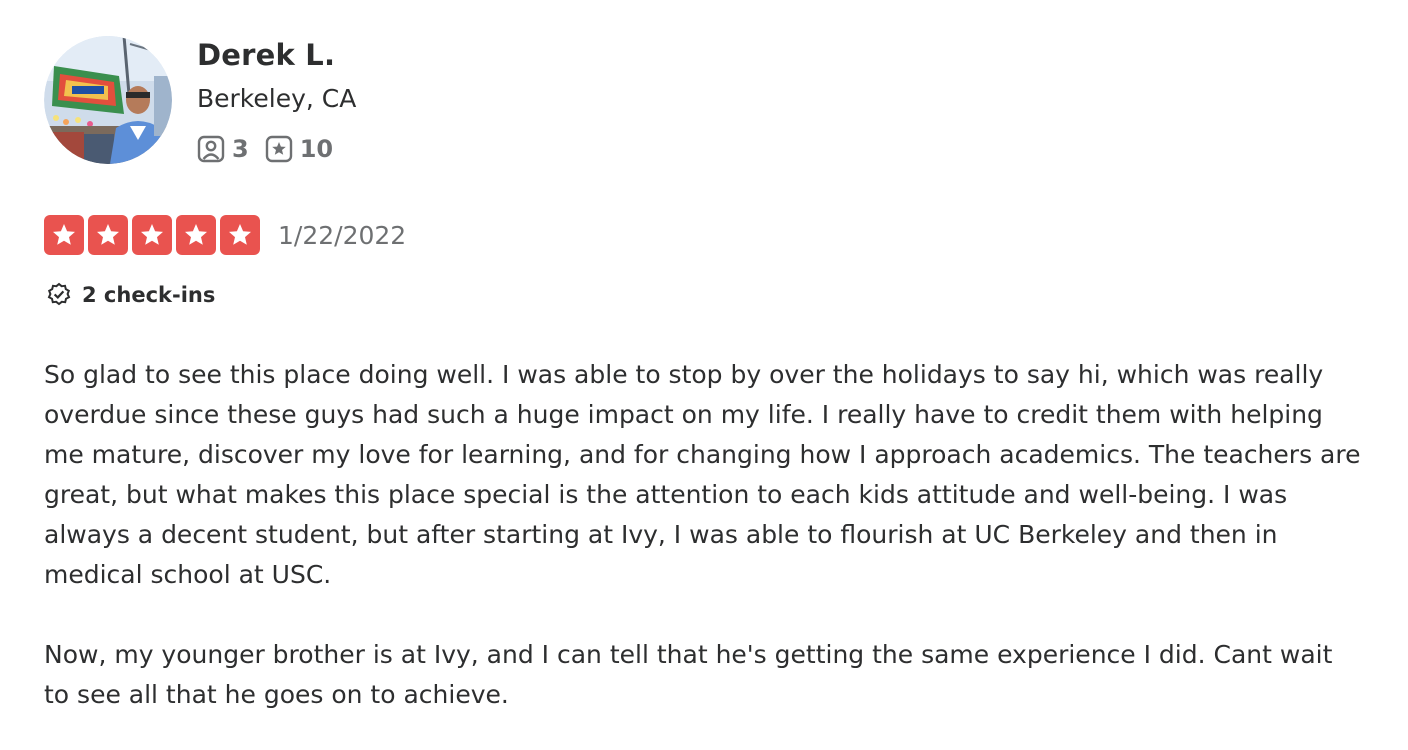 This screenshot has height=750, width=1408. What do you see at coordinates (59, 294) in the screenshot?
I see `check-badge-icon` at bounding box center [59, 294].